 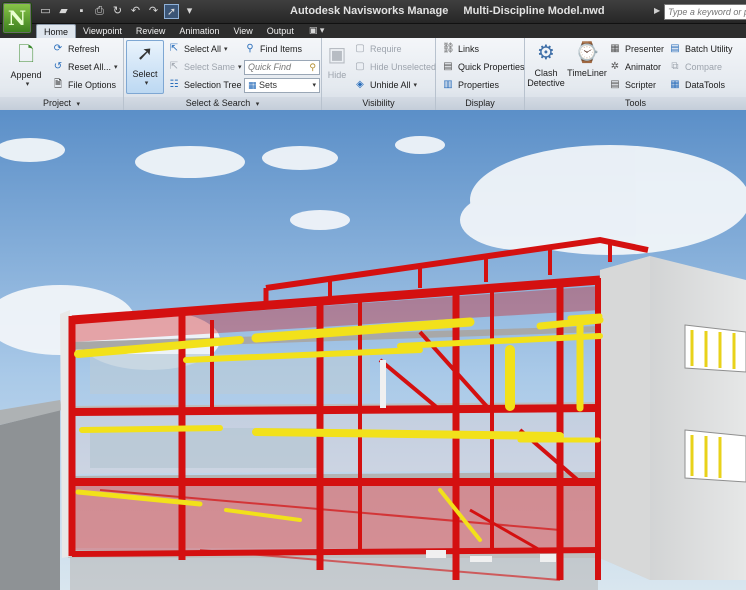 I want to click on hide-unselected-icon: ▢, so click(x=360, y=66).